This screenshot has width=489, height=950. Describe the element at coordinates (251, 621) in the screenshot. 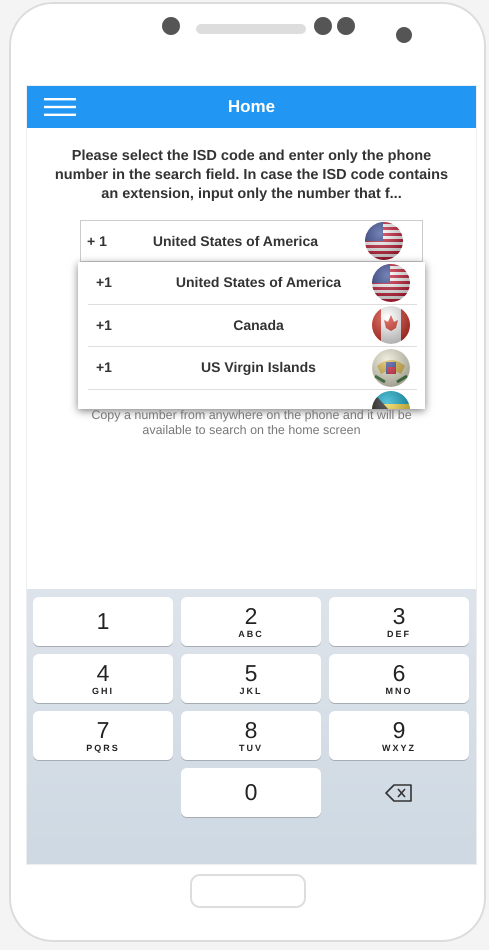

I see `keypad-key: 2 ABC` at that location.